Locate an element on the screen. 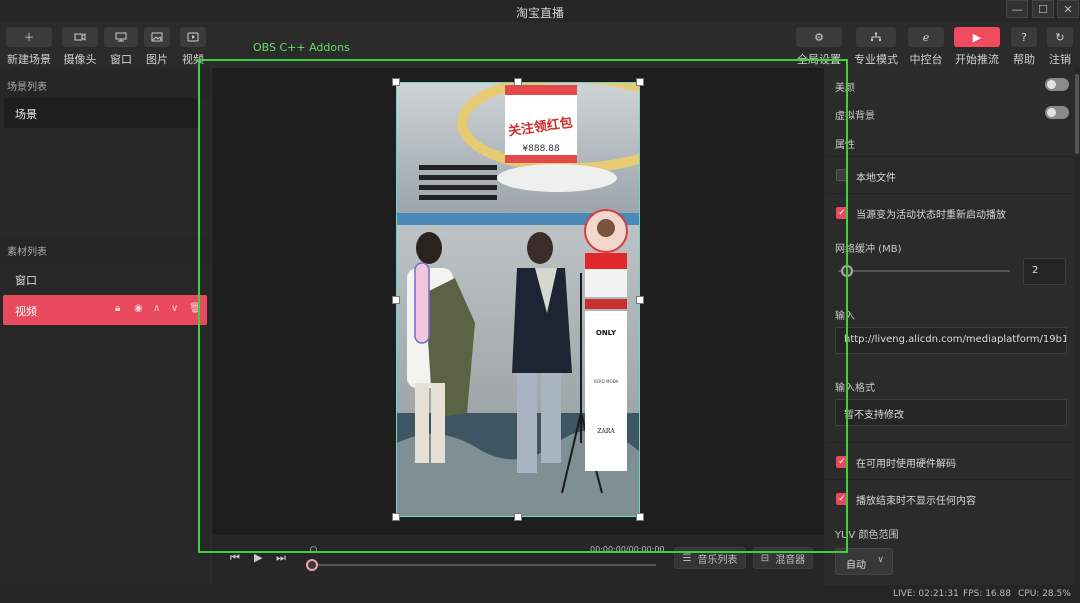 The width and height of the screenshot is (1080, 603). hide-on-end-label: 播放结束时不显示任何内容 is located at coordinates (916, 501).